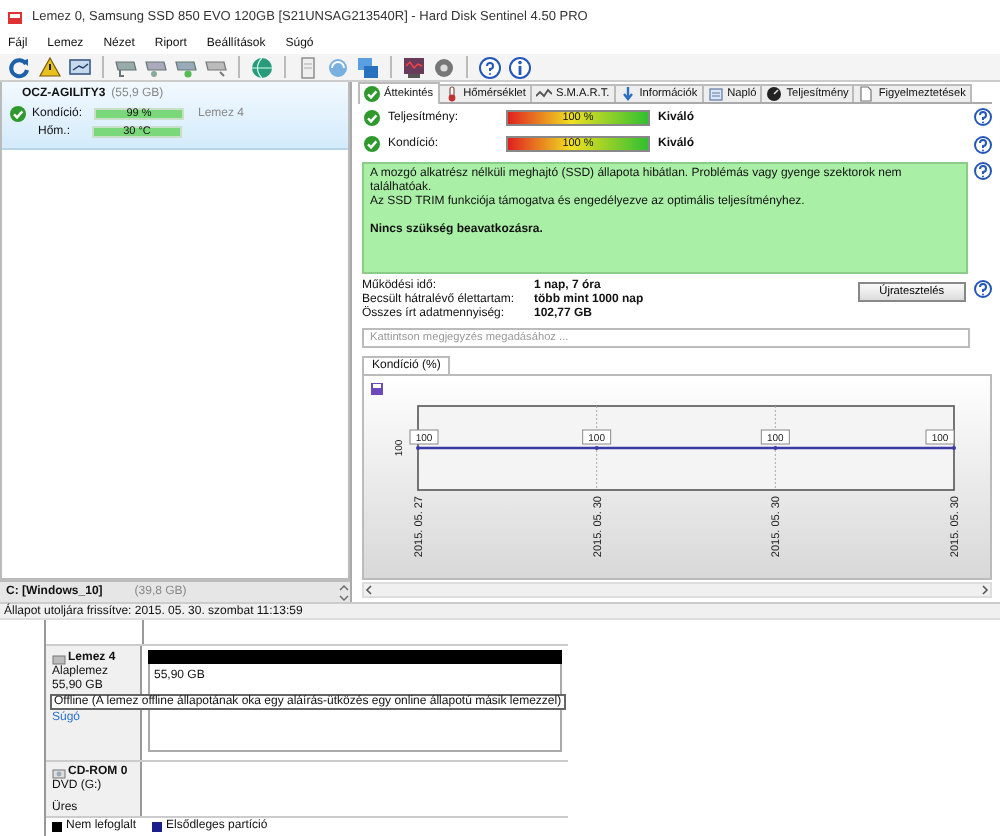 The height and width of the screenshot is (836, 1000). I want to click on floppy-icon, so click(377, 389).